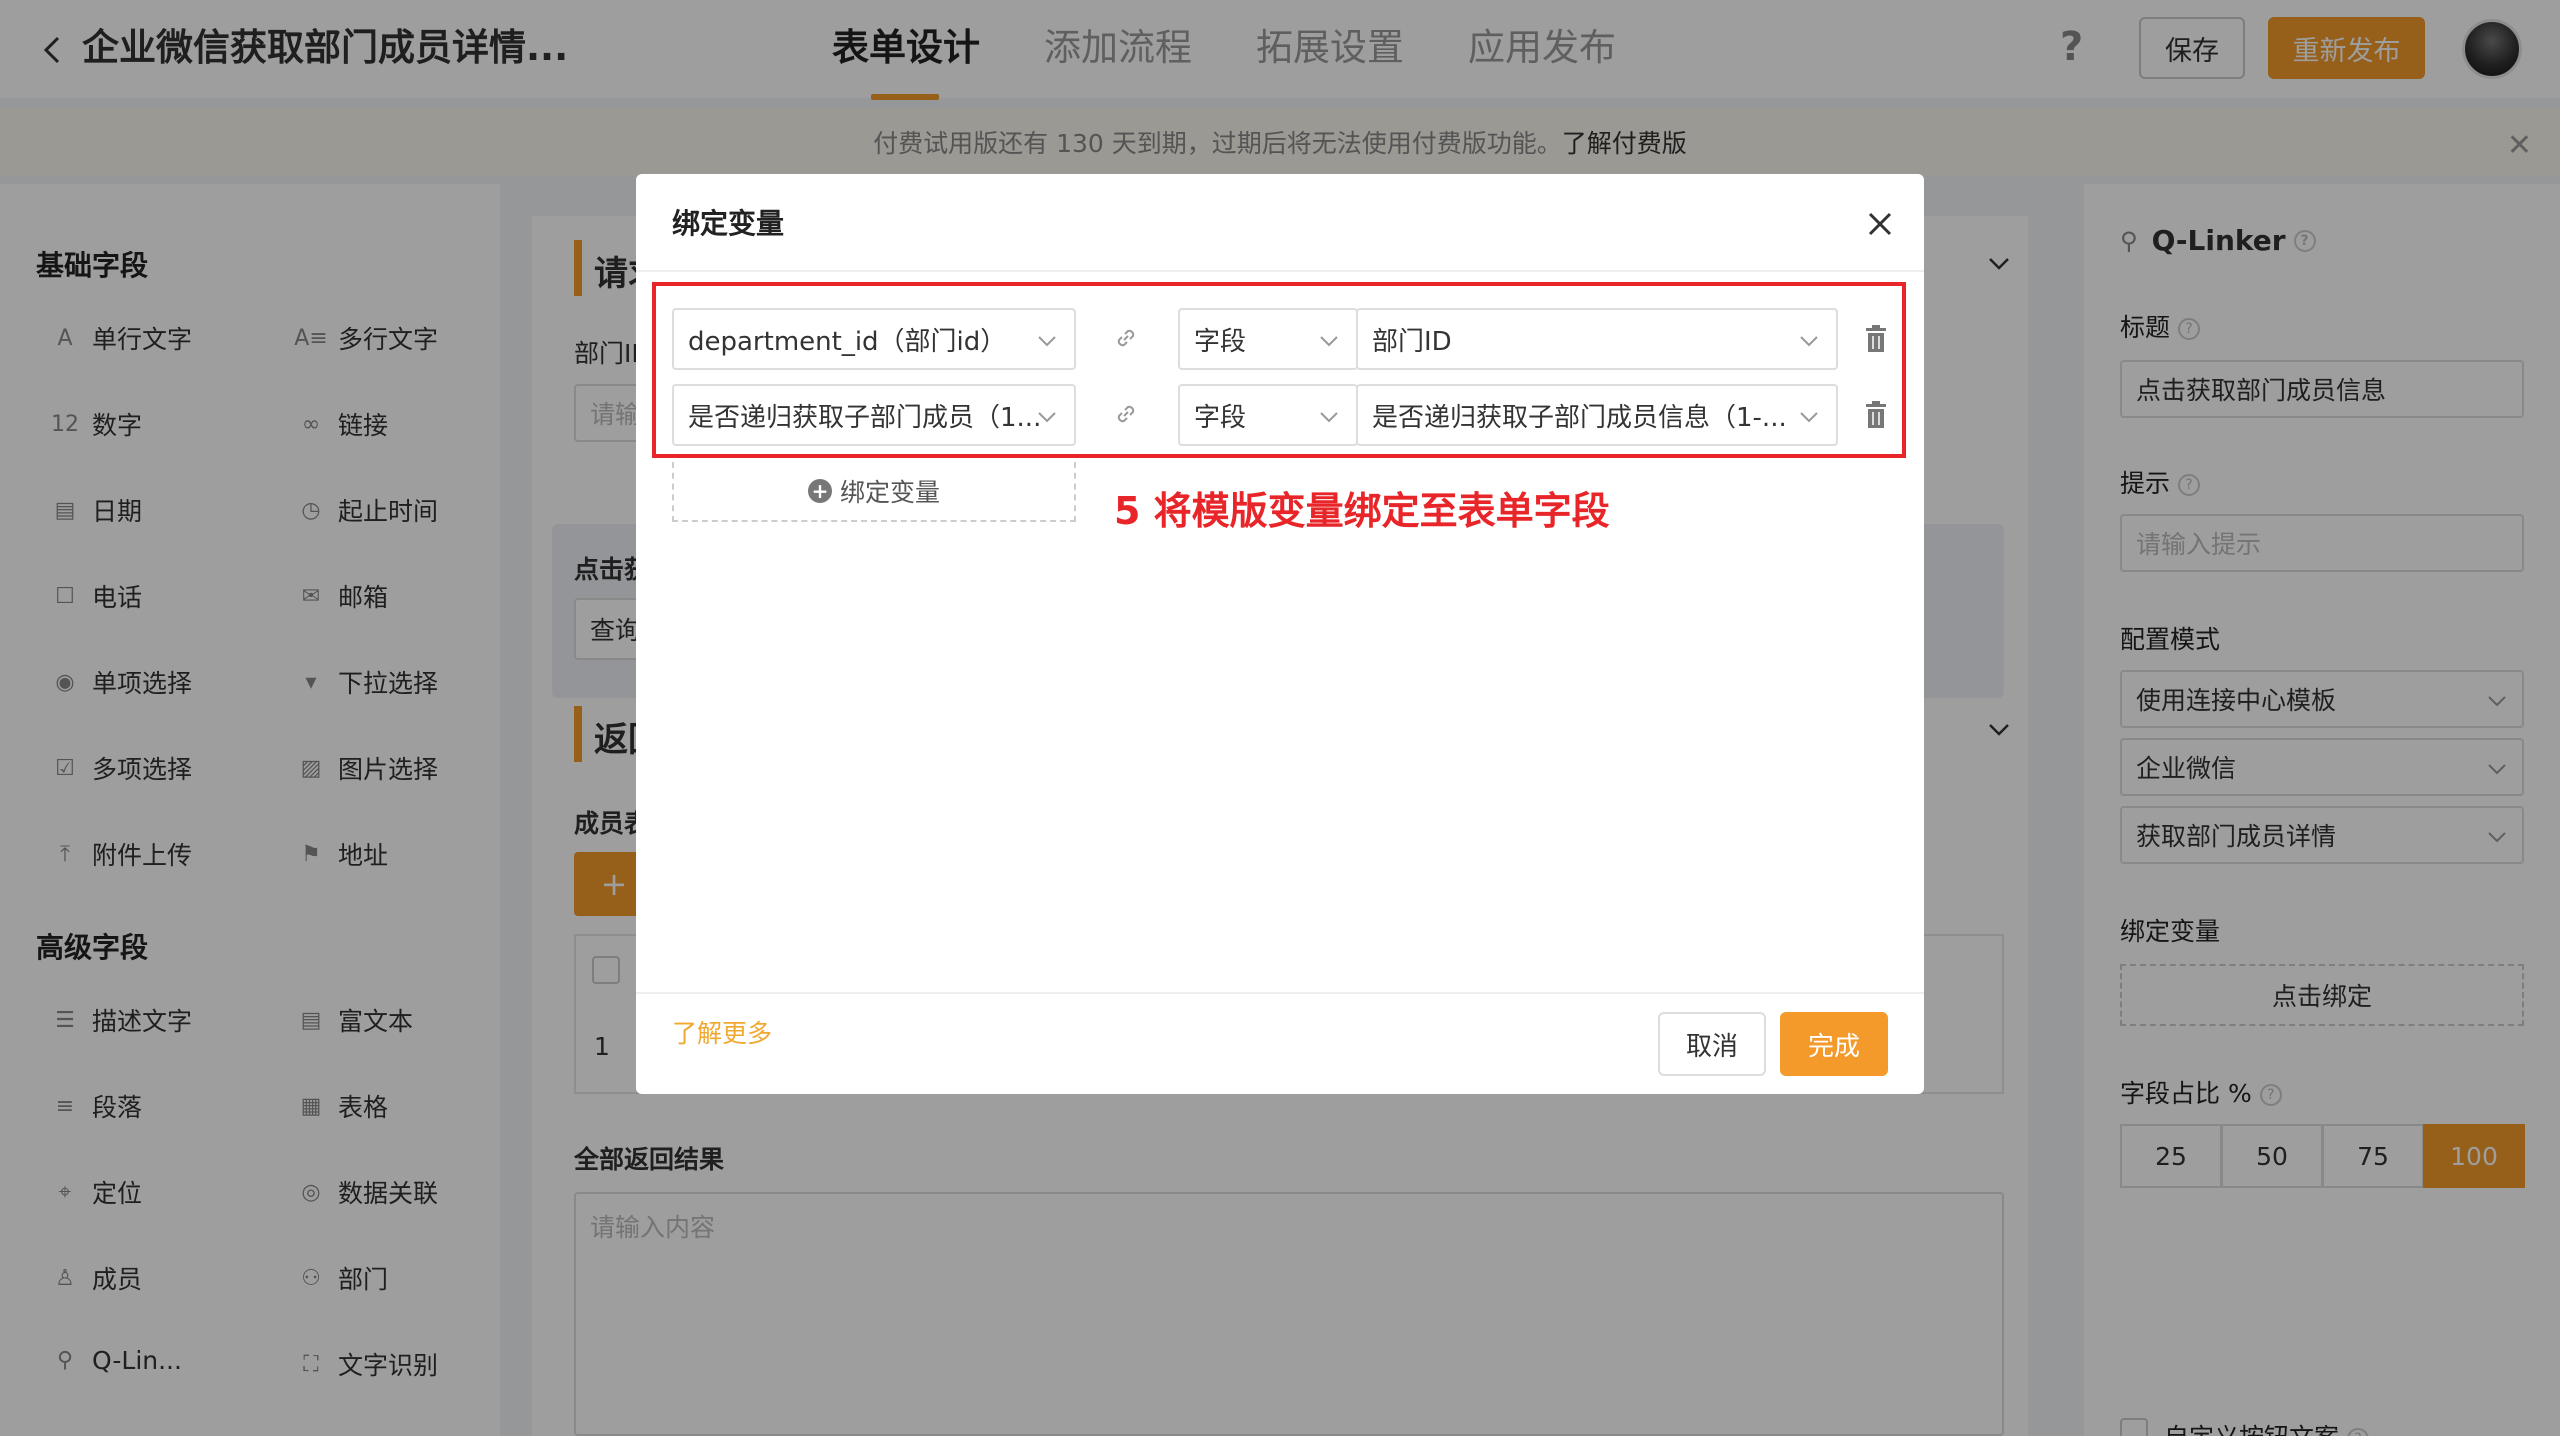 The width and height of the screenshot is (2560, 1436). What do you see at coordinates (889, 492) in the screenshot?
I see `add-binding-label: 绑定变量` at bounding box center [889, 492].